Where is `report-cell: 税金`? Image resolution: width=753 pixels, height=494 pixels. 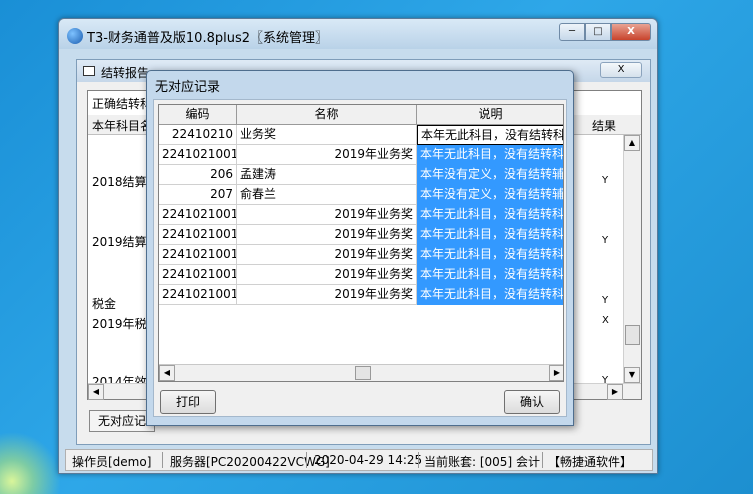 report-cell: 税金 is located at coordinates (104, 304).